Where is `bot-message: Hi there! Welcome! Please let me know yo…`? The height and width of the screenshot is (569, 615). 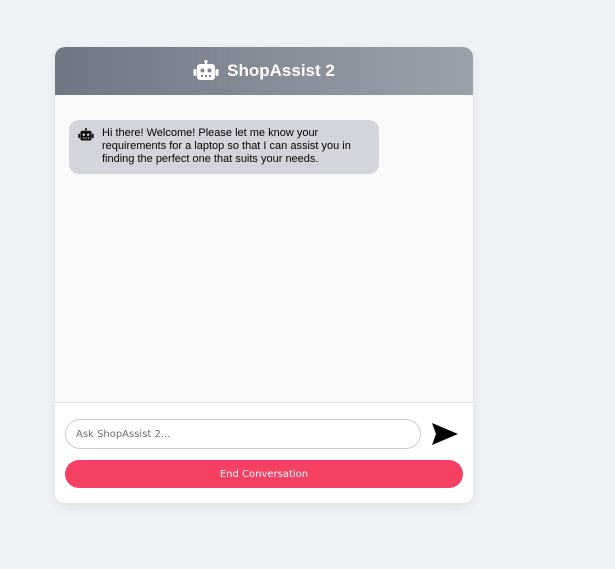
bot-message: Hi there! Welcome! Please let me know yo… is located at coordinates (224, 147).